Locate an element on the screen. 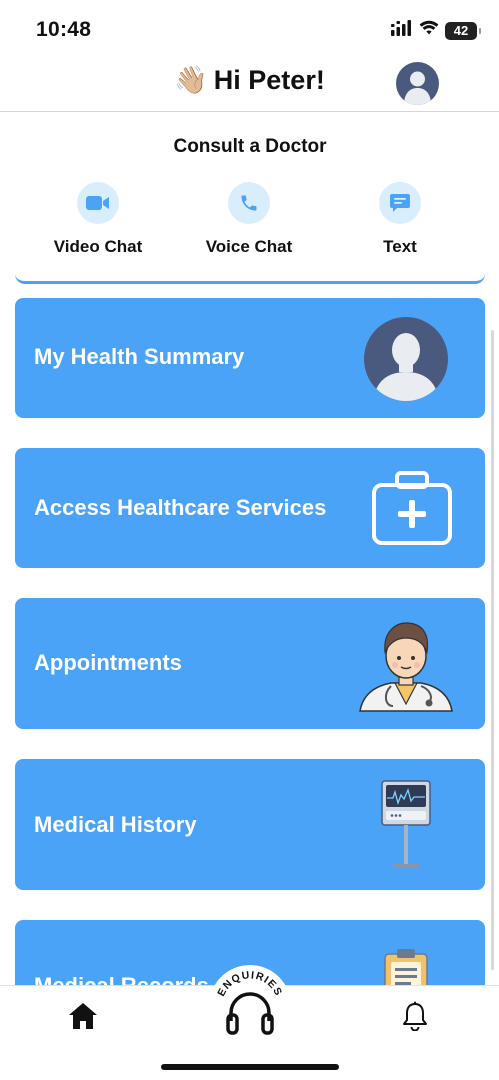 Image resolution: width=499 pixels, height=1080 pixels. text-label: Text is located at coordinates (400, 246).